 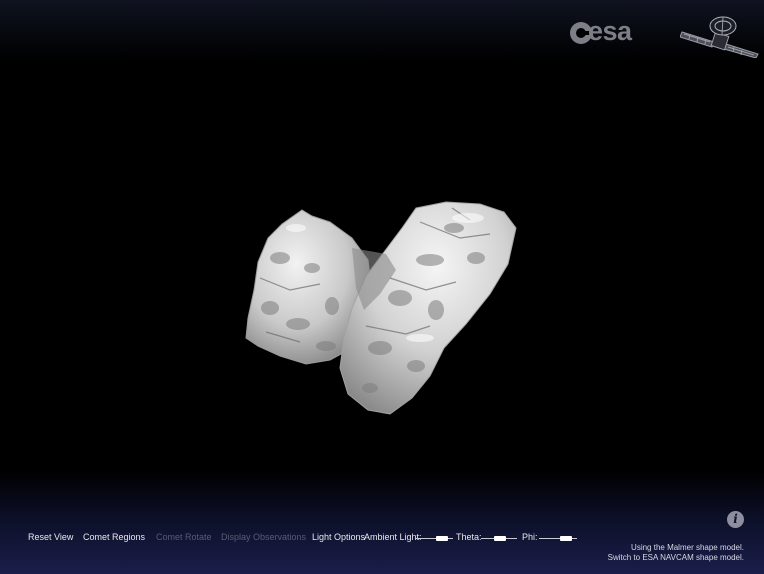 I want to click on theta-slider, so click(x=499, y=538).